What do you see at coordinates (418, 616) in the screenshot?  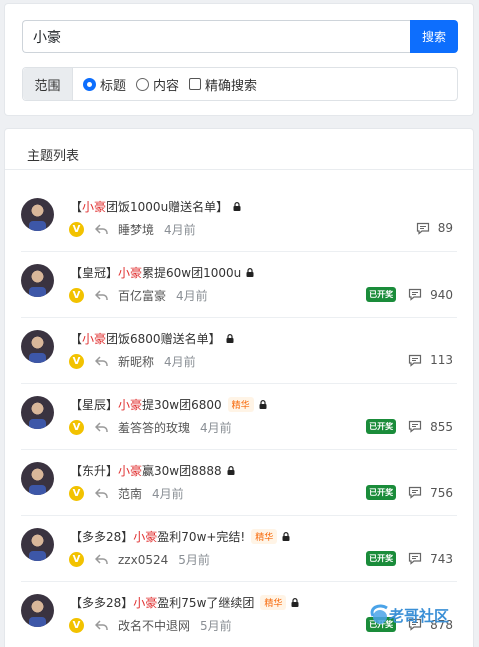 I see `svg-text: 老哥社区` at bounding box center [418, 616].